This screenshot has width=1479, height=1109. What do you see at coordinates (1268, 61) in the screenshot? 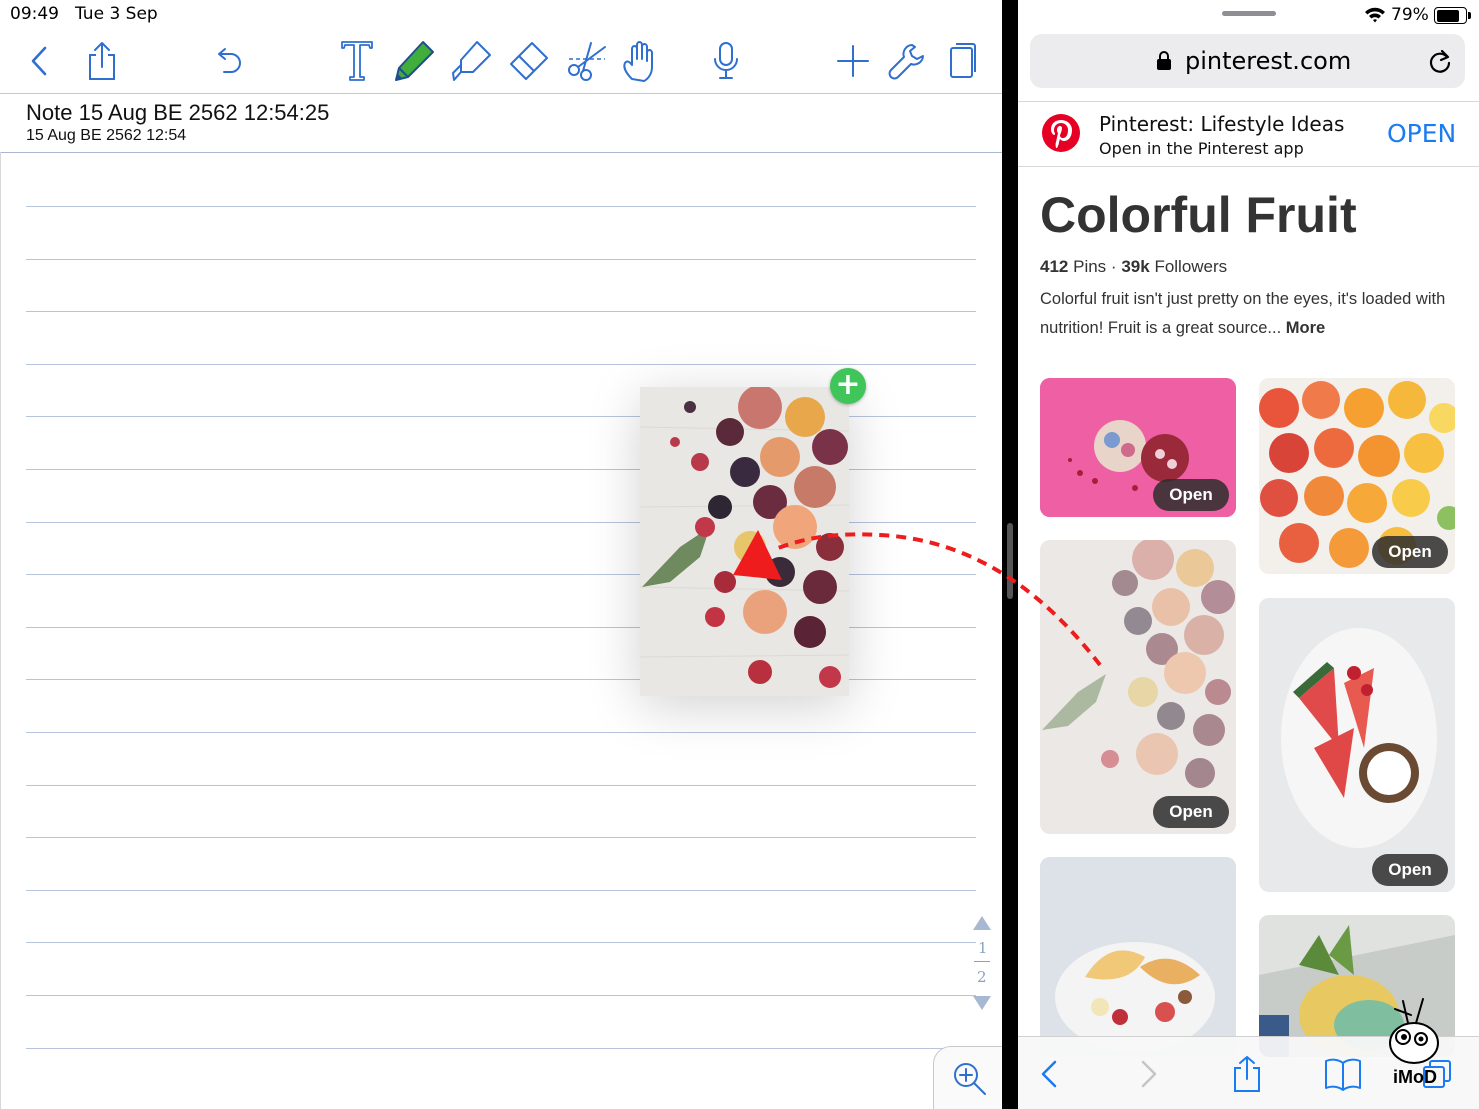
I see `url-text: pinterest.com` at bounding box center [1268, 61].